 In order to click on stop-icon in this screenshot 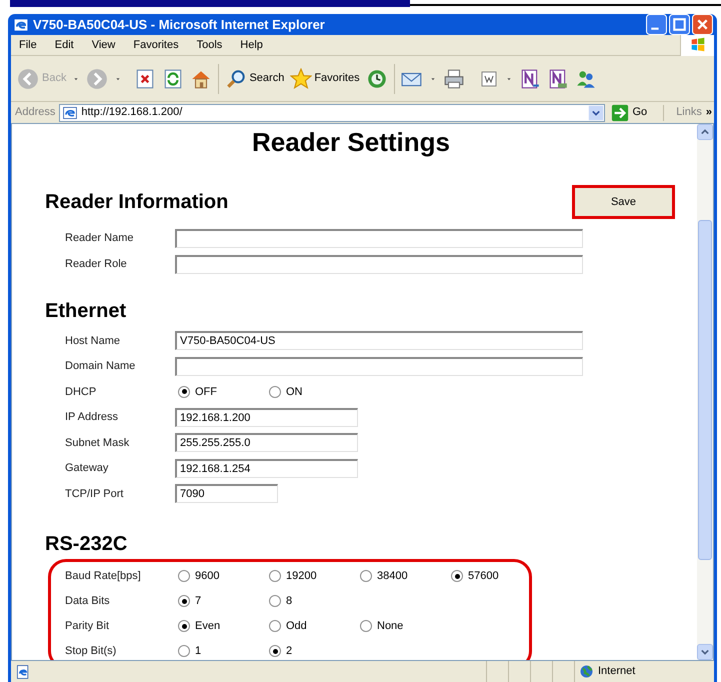, I will do `click(145, 79)`.